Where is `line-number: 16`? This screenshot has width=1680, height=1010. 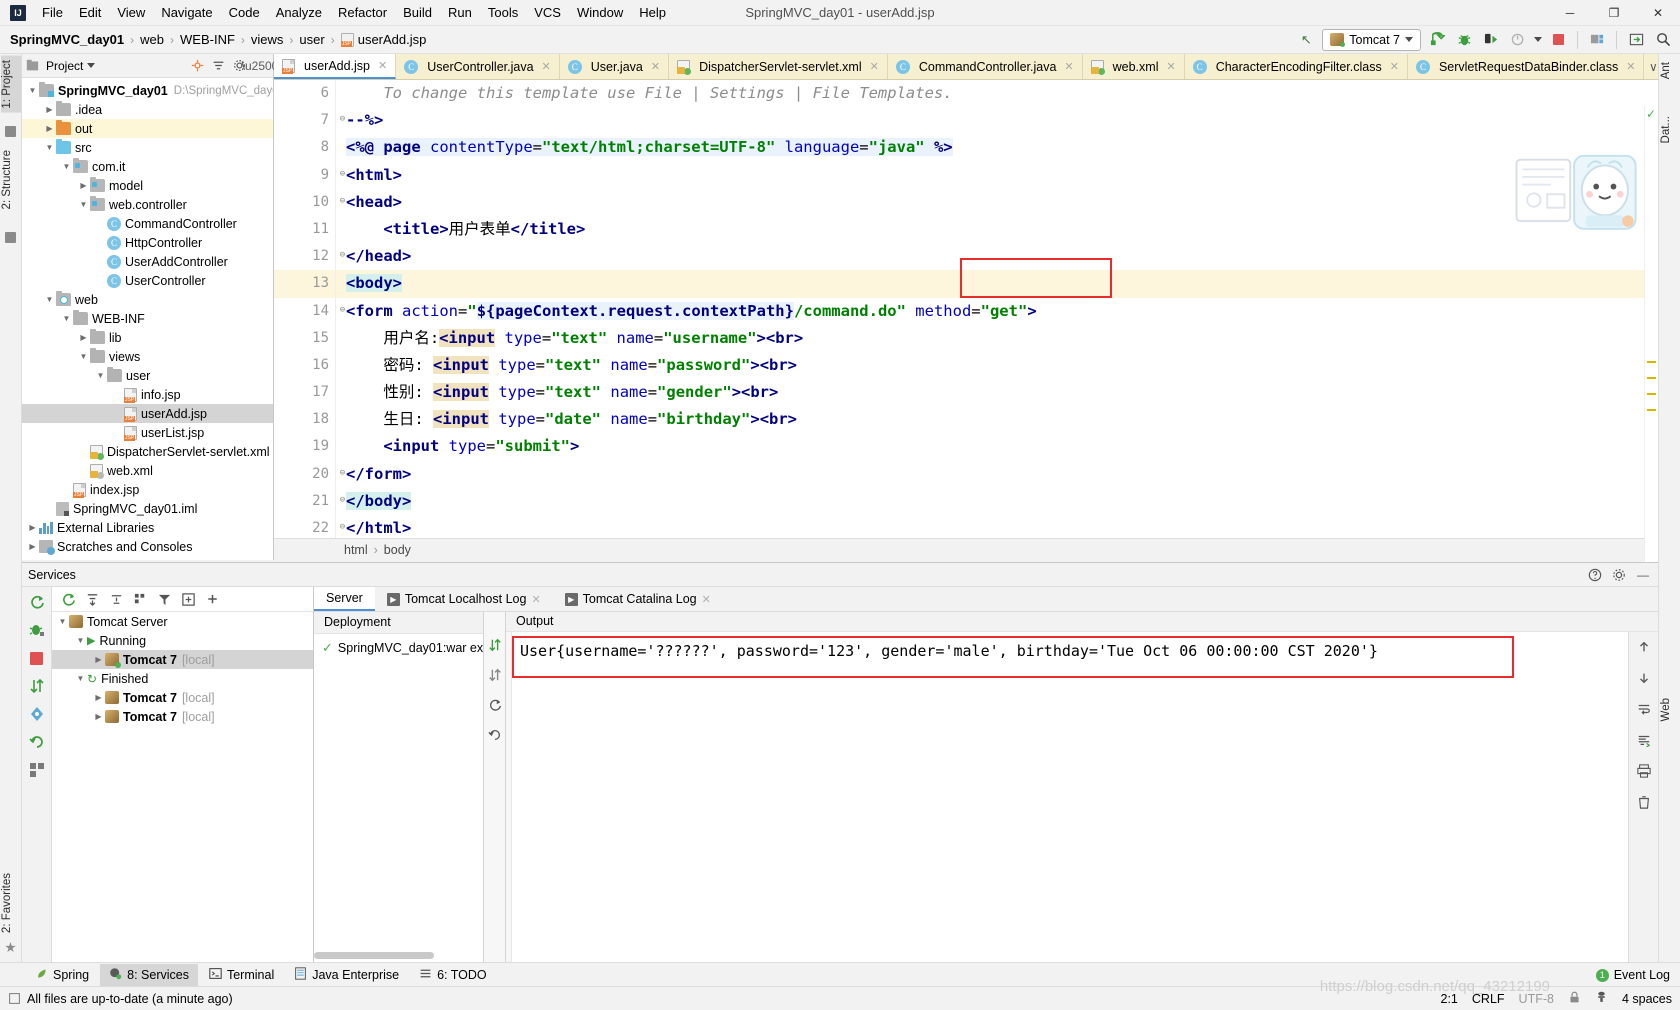 line-number: 16 is located at coordinates (304, 365).